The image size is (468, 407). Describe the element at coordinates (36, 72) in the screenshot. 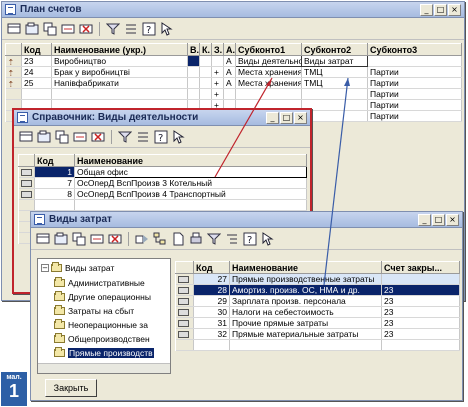

I see `cell-code: 24` at that location.